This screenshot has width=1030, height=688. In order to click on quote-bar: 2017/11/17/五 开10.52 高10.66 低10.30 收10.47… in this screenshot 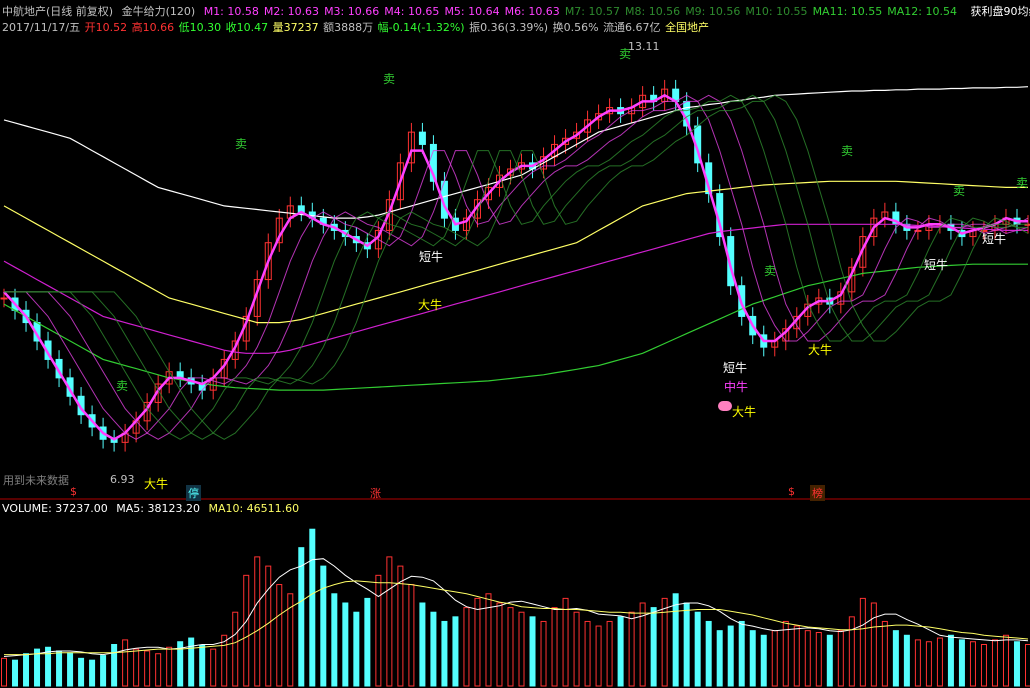, I will do `click(358, 27)`.